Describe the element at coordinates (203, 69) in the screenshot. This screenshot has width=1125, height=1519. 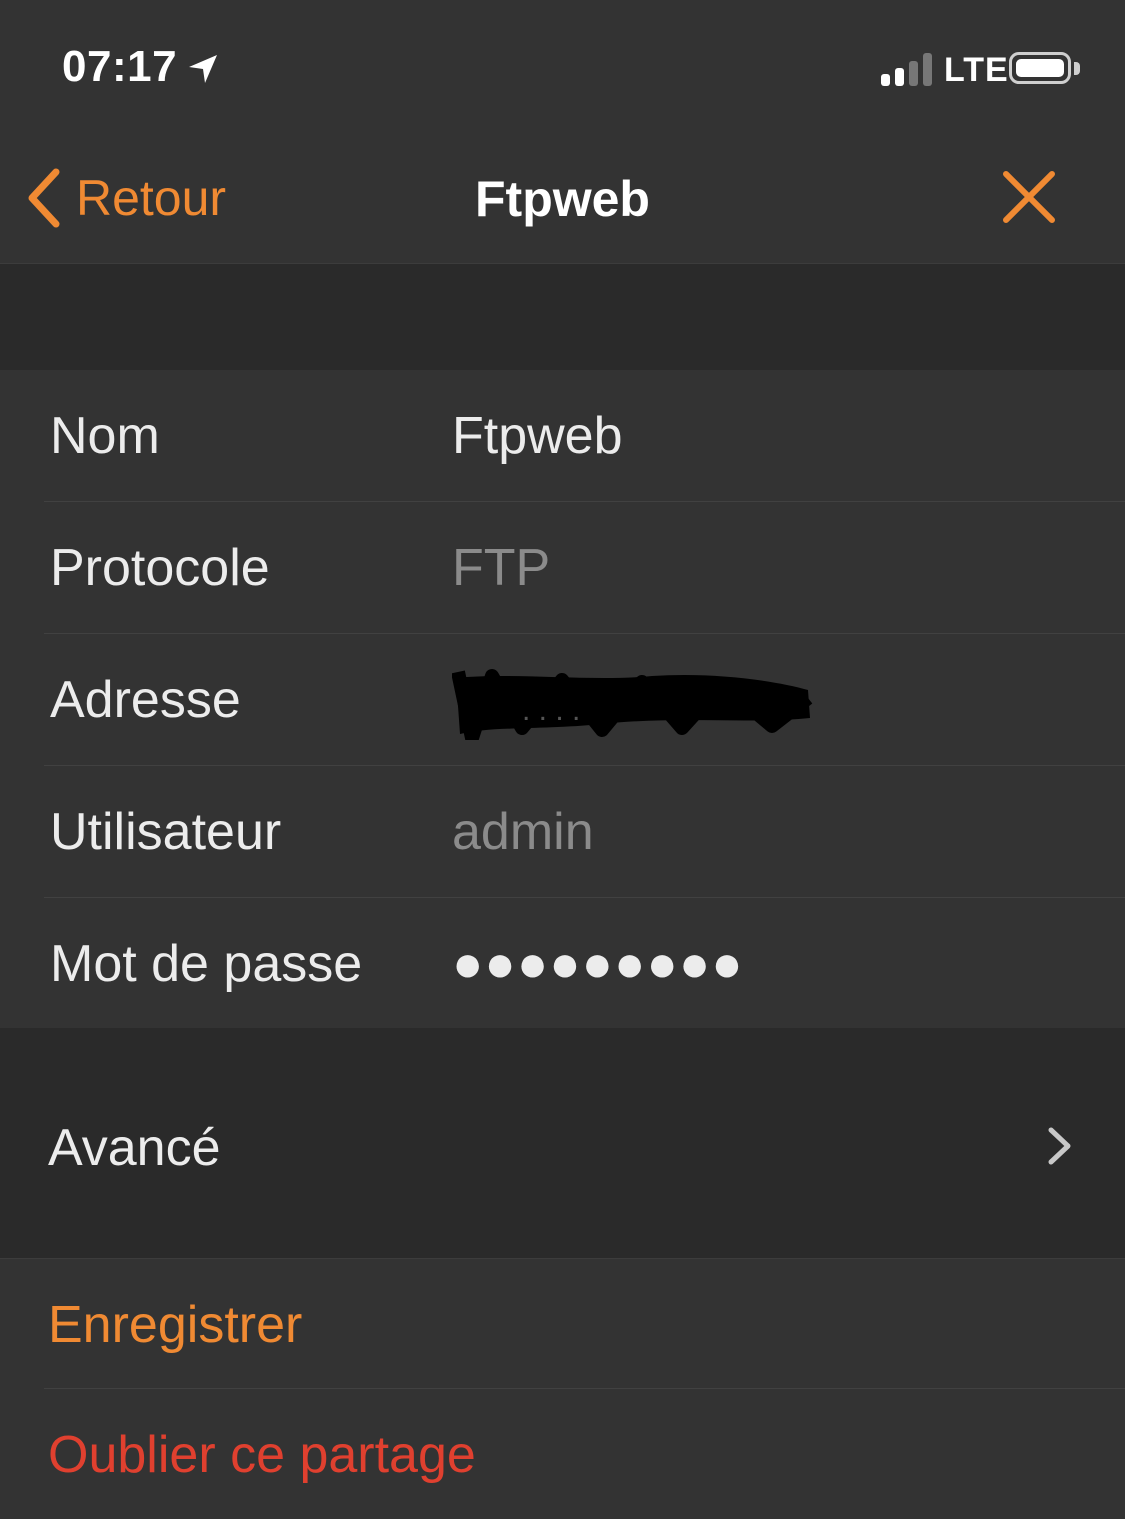
I see `location-arrow-icon` at that location.